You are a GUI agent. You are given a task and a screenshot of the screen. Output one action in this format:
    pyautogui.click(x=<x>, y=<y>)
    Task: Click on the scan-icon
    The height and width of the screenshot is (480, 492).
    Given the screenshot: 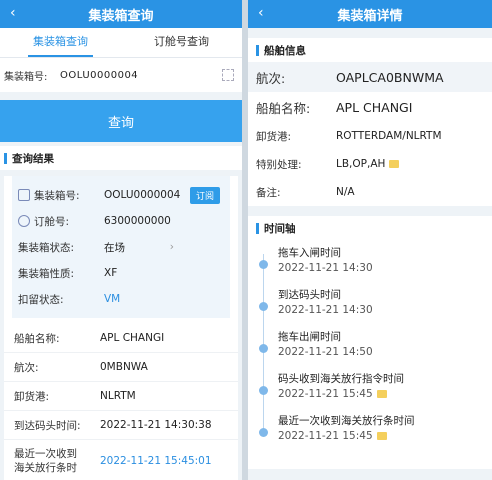 What is the action you would take?
    pyautogui.click(x=228, y=75)
    